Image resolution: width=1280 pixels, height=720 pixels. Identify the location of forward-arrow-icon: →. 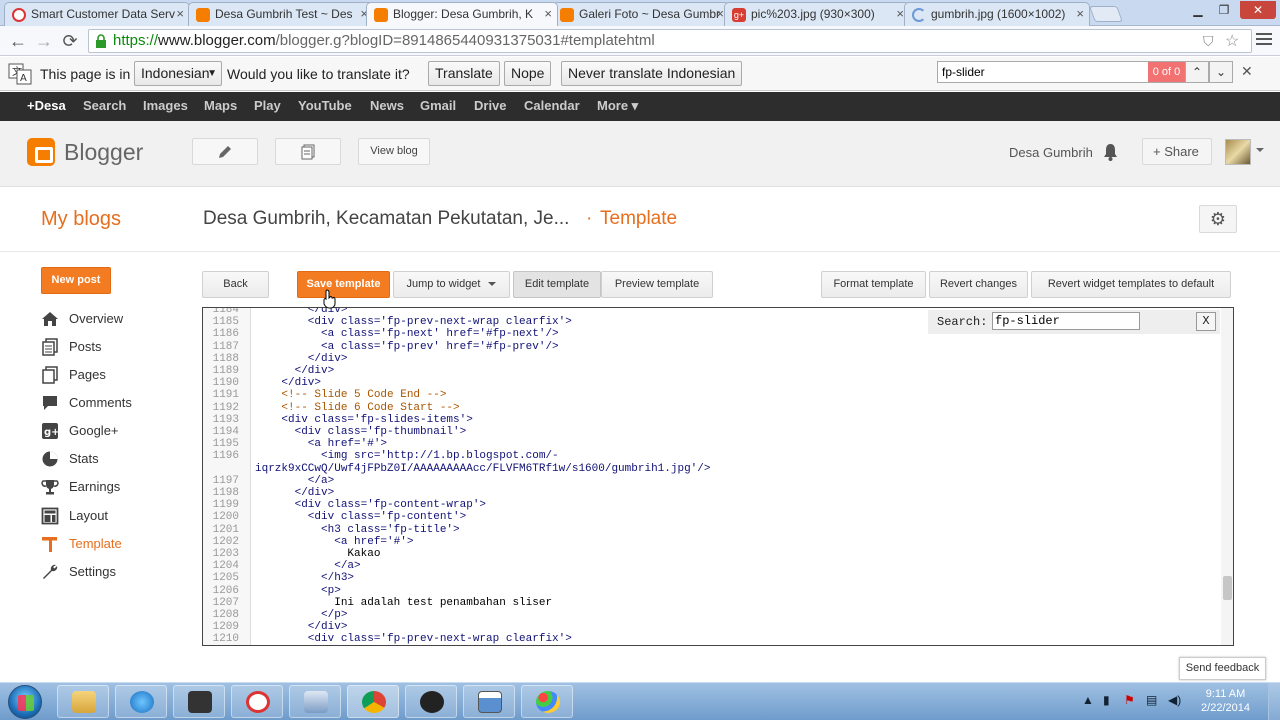
(44, 41).